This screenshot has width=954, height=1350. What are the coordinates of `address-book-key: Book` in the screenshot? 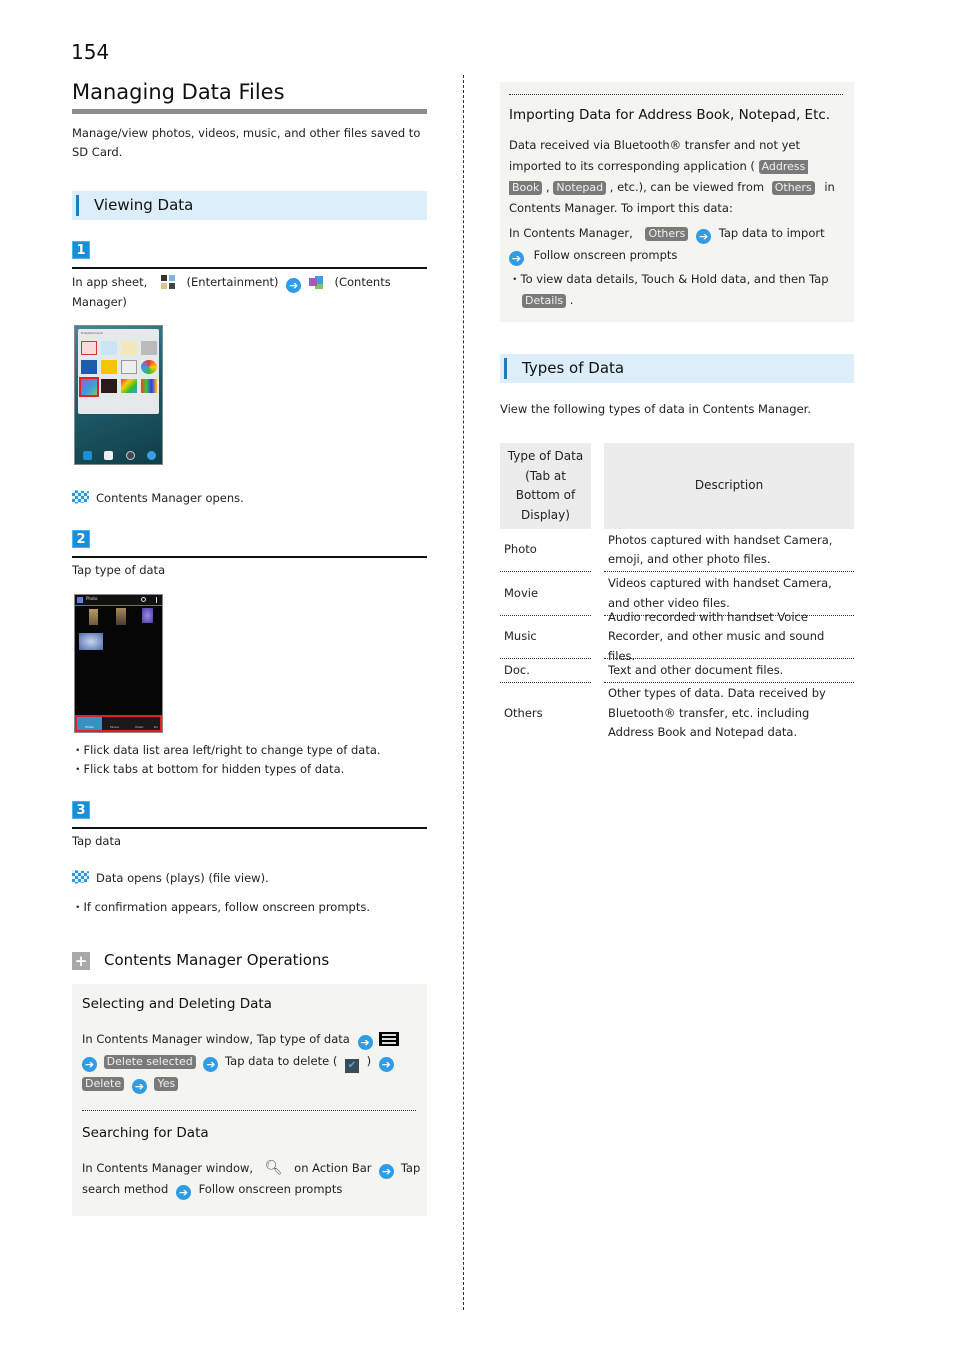 It's located at (526, 188).